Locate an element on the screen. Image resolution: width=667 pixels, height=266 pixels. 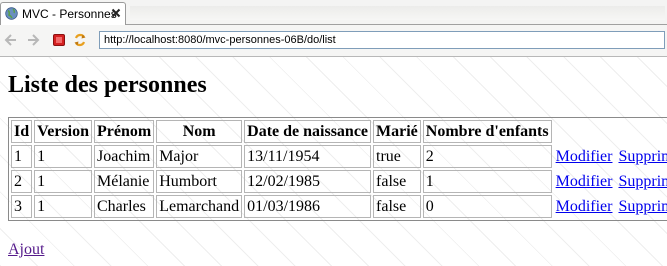
tab-strip: MVC - Personnes is located at coordinates (333, 12).